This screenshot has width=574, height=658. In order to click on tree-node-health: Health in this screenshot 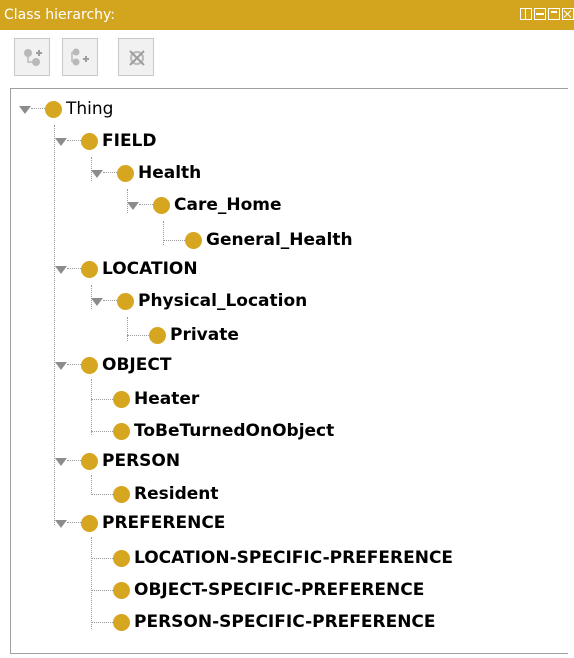, I will do `click(146, 173)`.